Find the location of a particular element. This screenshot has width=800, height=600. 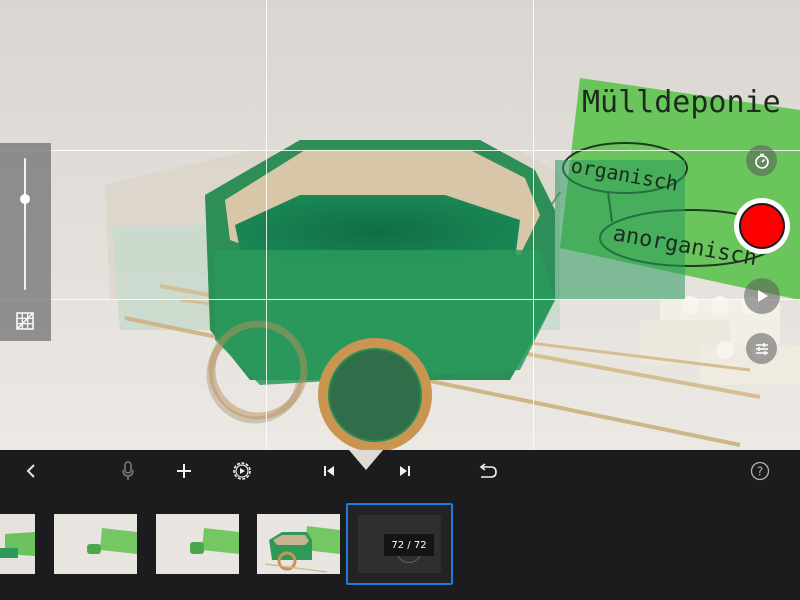

current-frame-slot: 72 / 72 is located at coordinates (399, 544).